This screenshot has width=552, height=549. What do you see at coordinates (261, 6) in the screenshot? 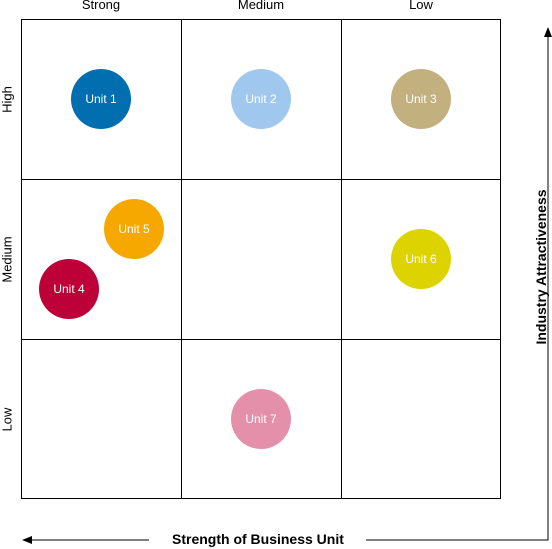
I see `column-label-medium: Medium` at bounding box center [261, 6].